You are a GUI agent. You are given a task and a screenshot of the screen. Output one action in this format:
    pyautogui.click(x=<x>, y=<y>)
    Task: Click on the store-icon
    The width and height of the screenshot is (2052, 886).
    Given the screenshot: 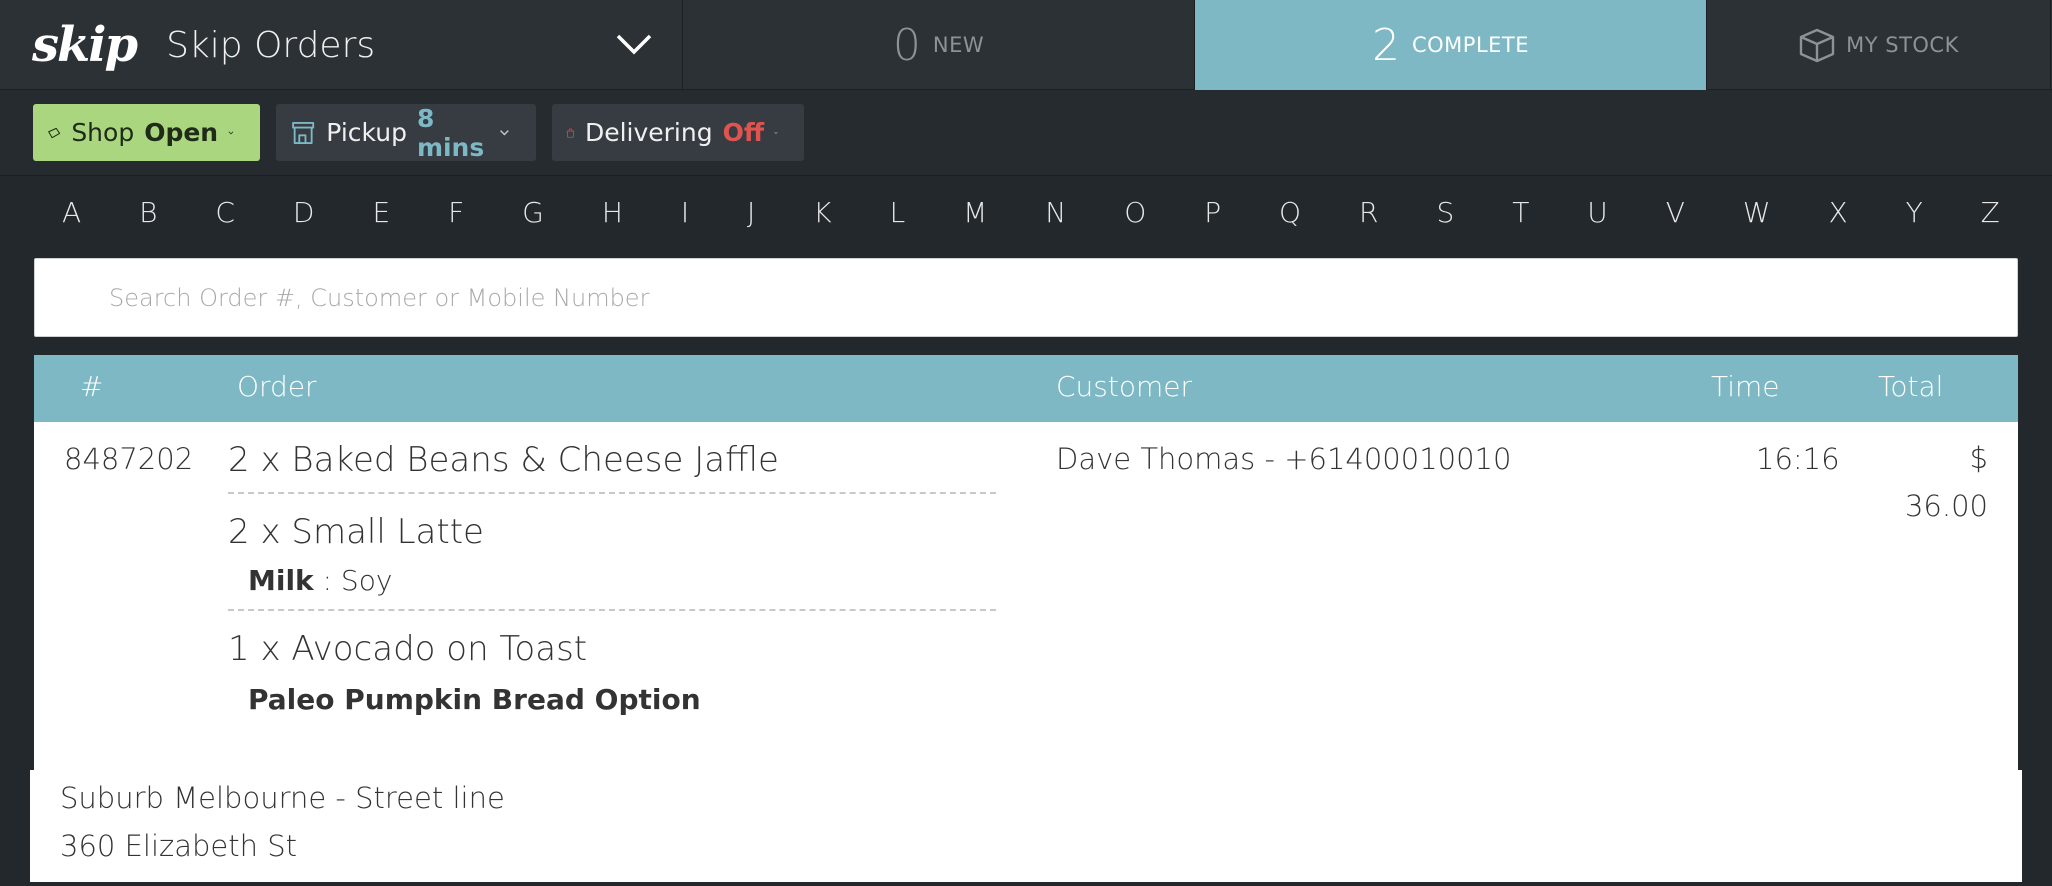 What is the action you would take?
    pyautogui.click(x=303, y=132)
    